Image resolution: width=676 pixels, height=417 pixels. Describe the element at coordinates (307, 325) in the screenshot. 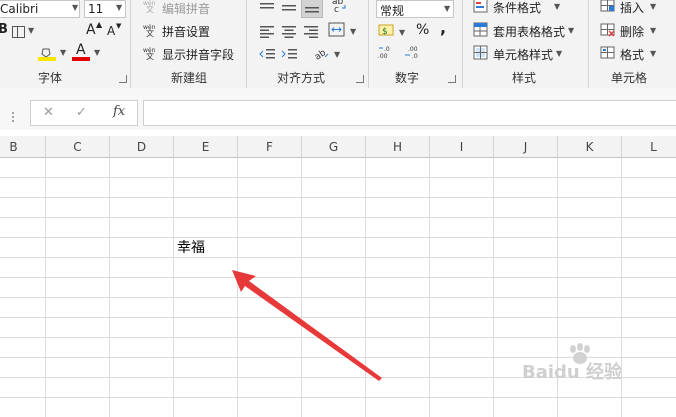

I see `red-arrow-icon` at that location.